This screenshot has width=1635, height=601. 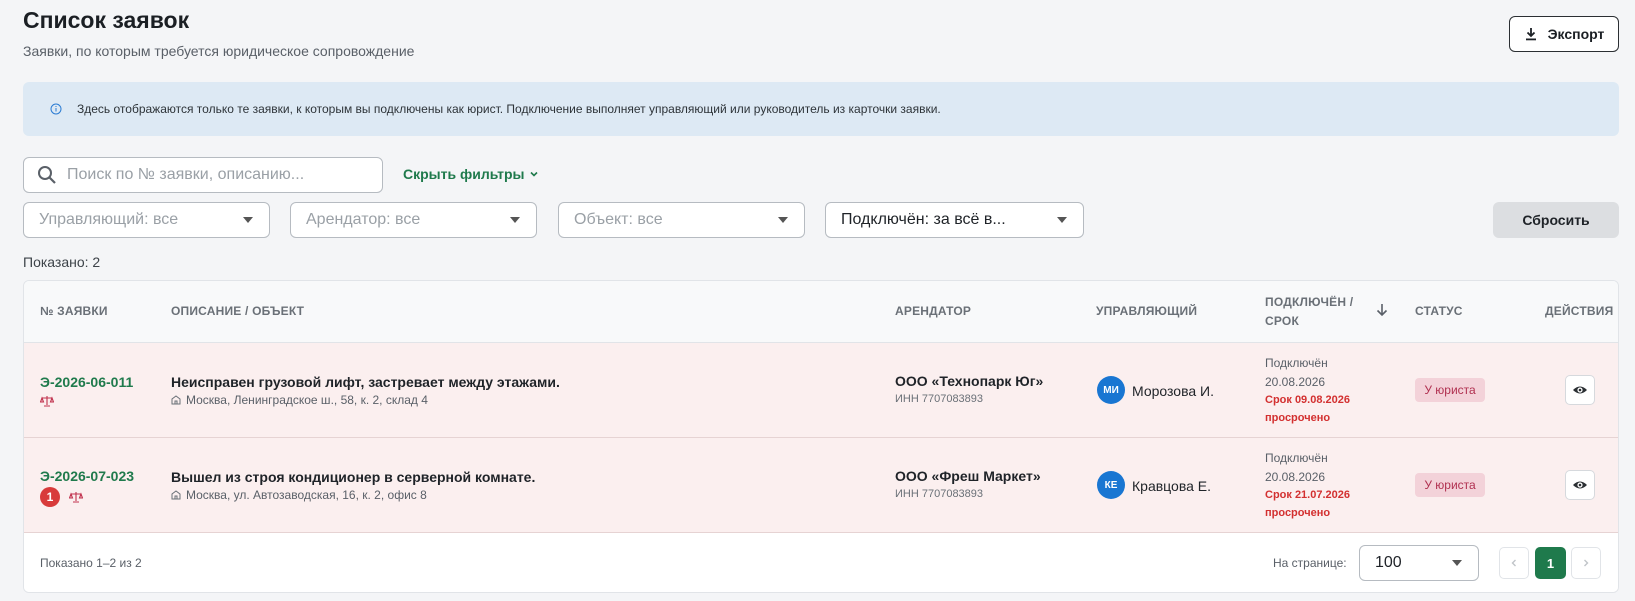 I want to click on tenant-name: ООО «Фреш Маркет», so click(x=968, y=476).